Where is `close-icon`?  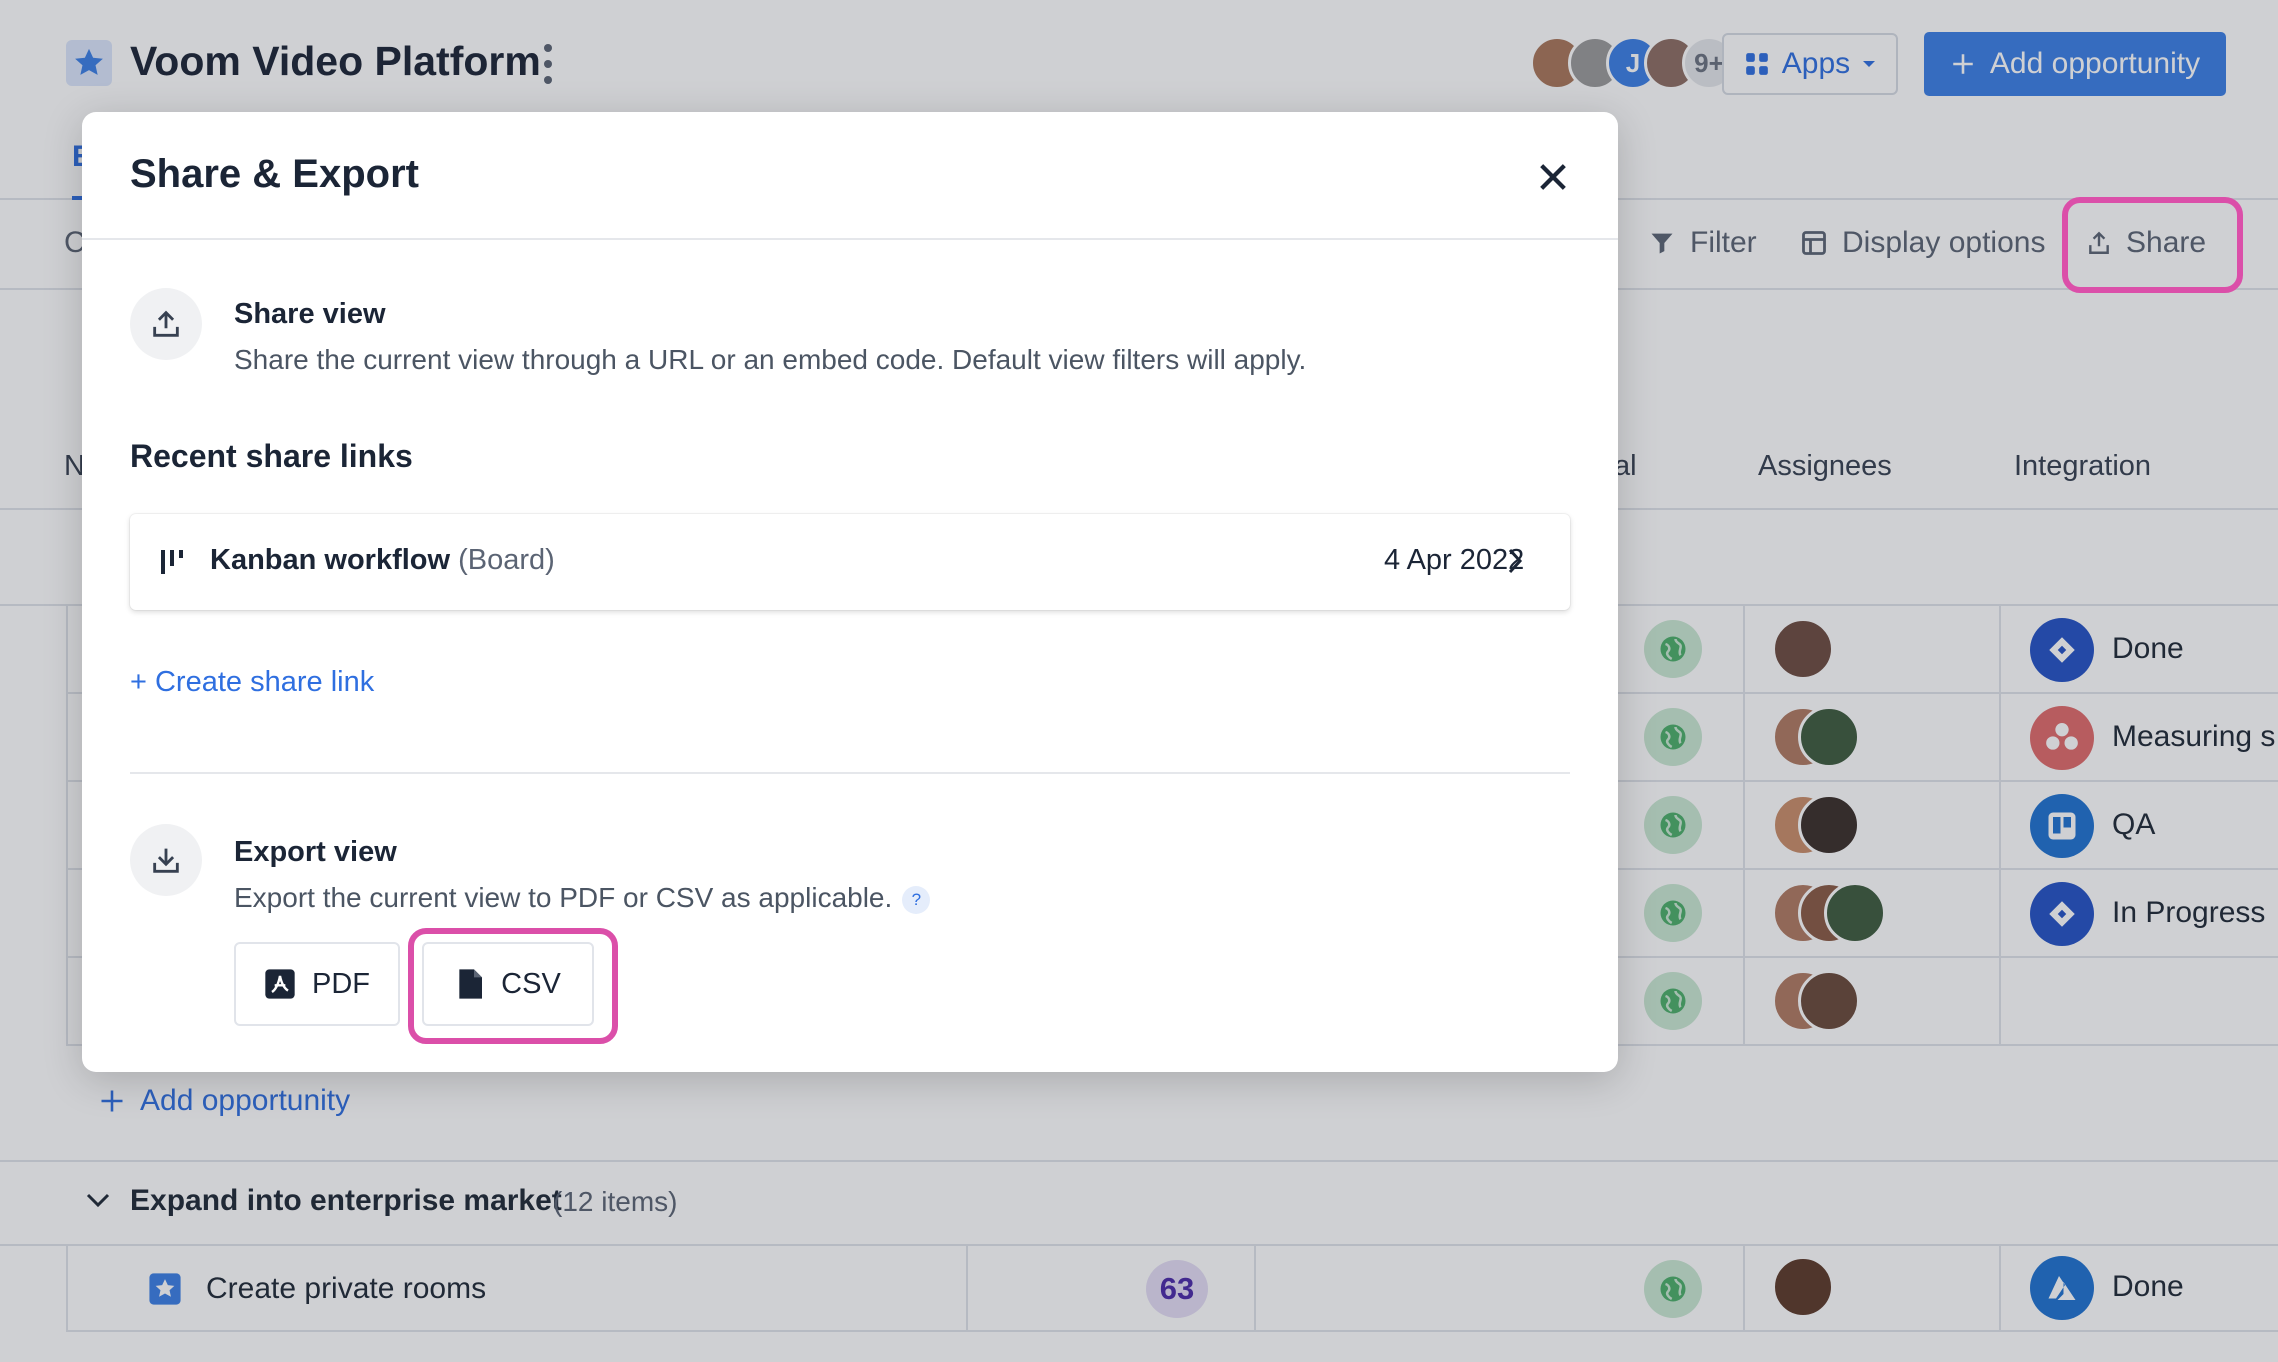
close-icon is located at coordinates (1553, 177).